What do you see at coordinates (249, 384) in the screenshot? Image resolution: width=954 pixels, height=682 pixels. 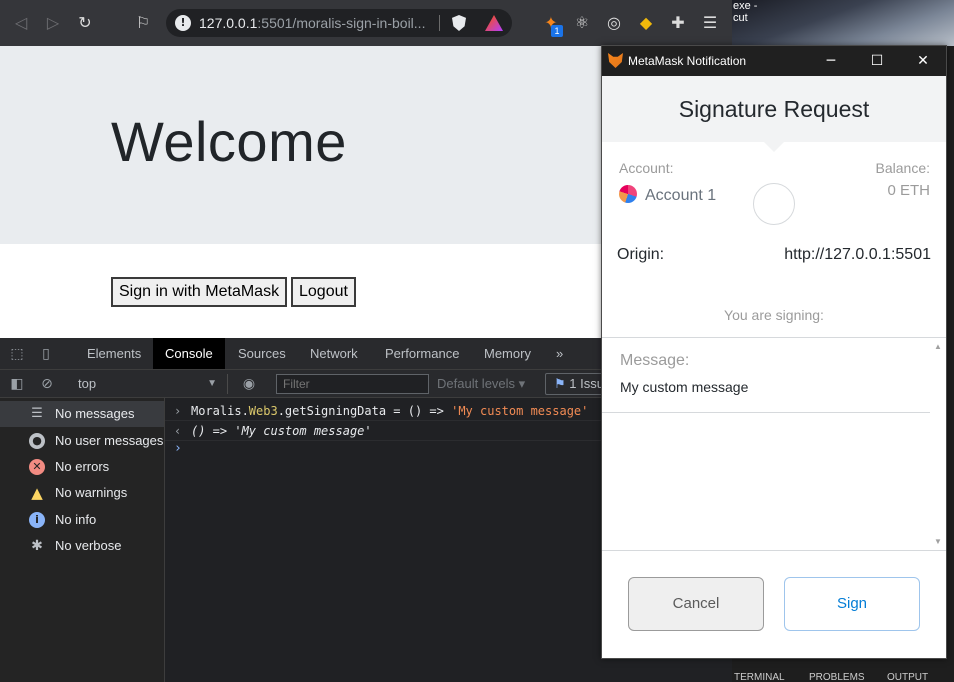 I see `live-expression-eye-icon: ◉` at bounding box center [249, 384].